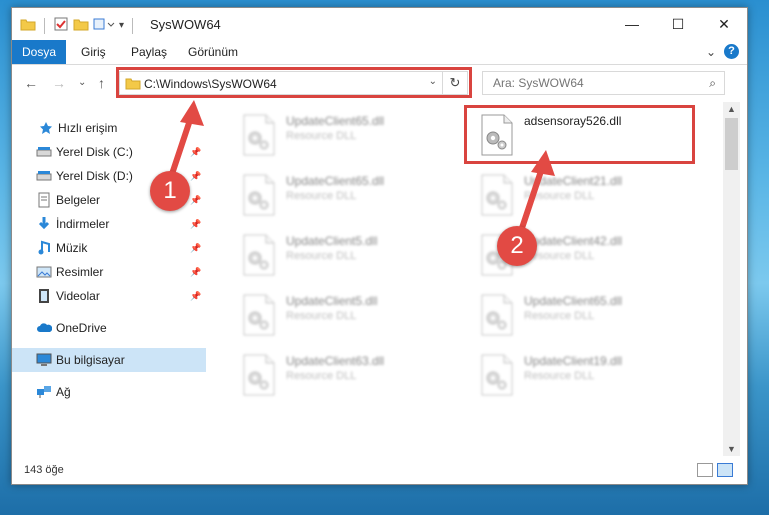 This screenshot has width=769, height=515. What do you see at coordinates (44, 470) in the screenshot?
I see `item-count: 143 öğe` at bounding box center [44, 470].